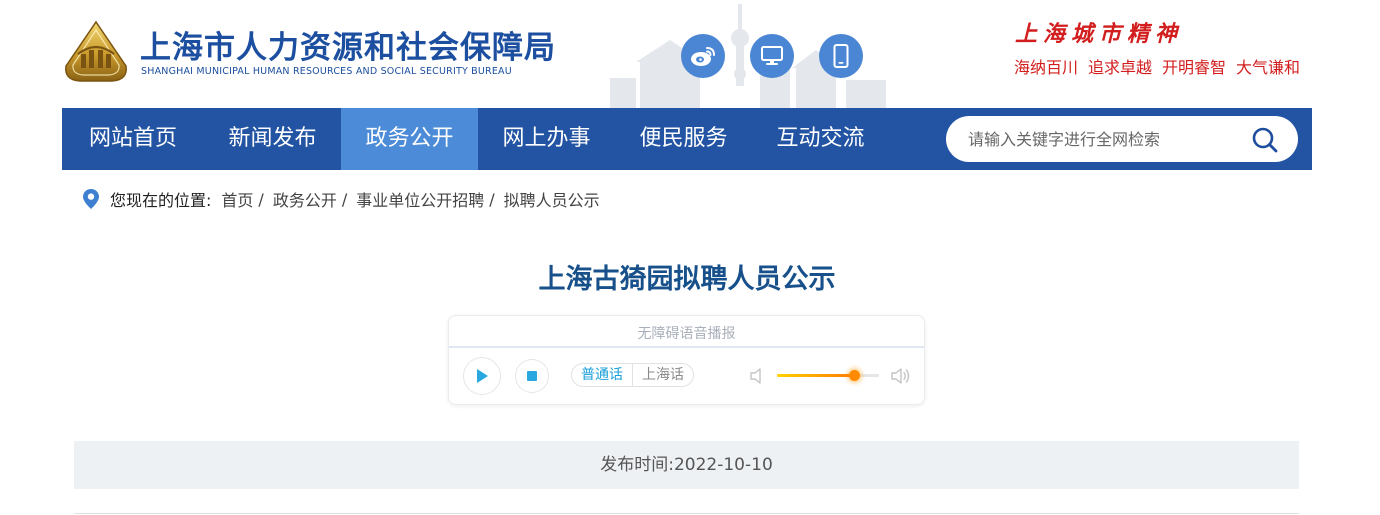  Describe the element at coordinates (686, 360) in the screenshot. I see `accessibility-audio-player: 无障碍语音播报 普通话 上海话` at that location.